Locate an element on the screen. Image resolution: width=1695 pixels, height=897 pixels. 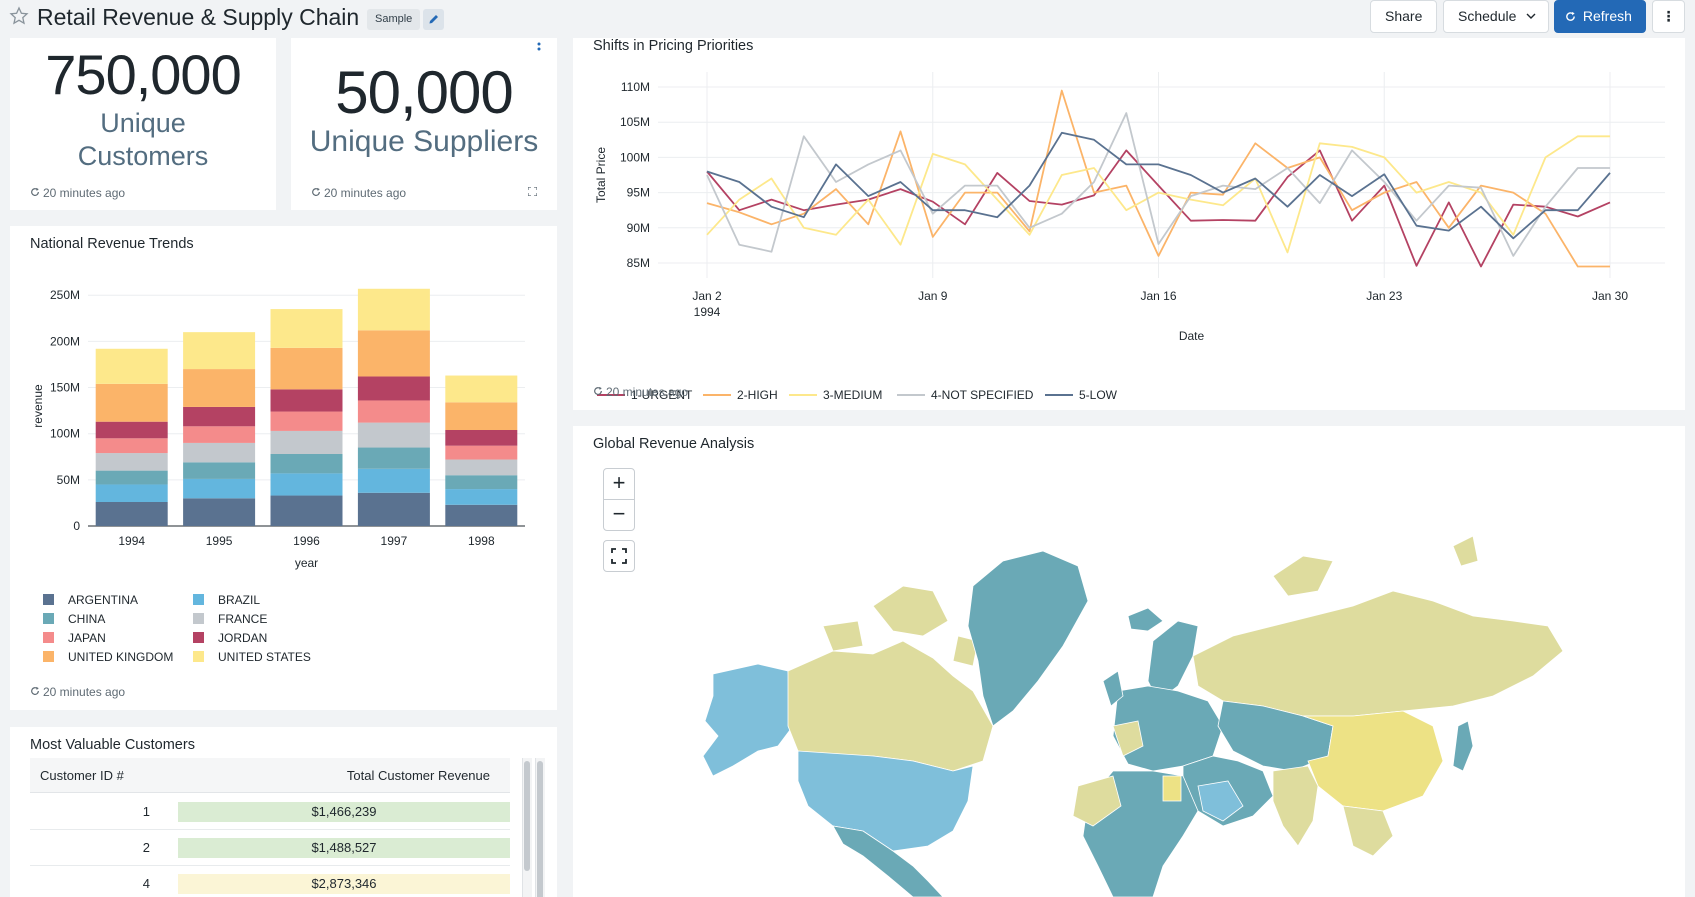
map-region-russia-islands is located at coordinates (1375, 566).